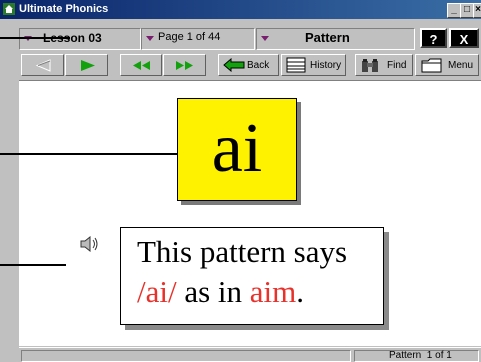 The width and height of the screenshot is (481, 362). Describe the element at coordinates (213, 291) in the screenshot. I see `sentence-connector: as in` at that location.